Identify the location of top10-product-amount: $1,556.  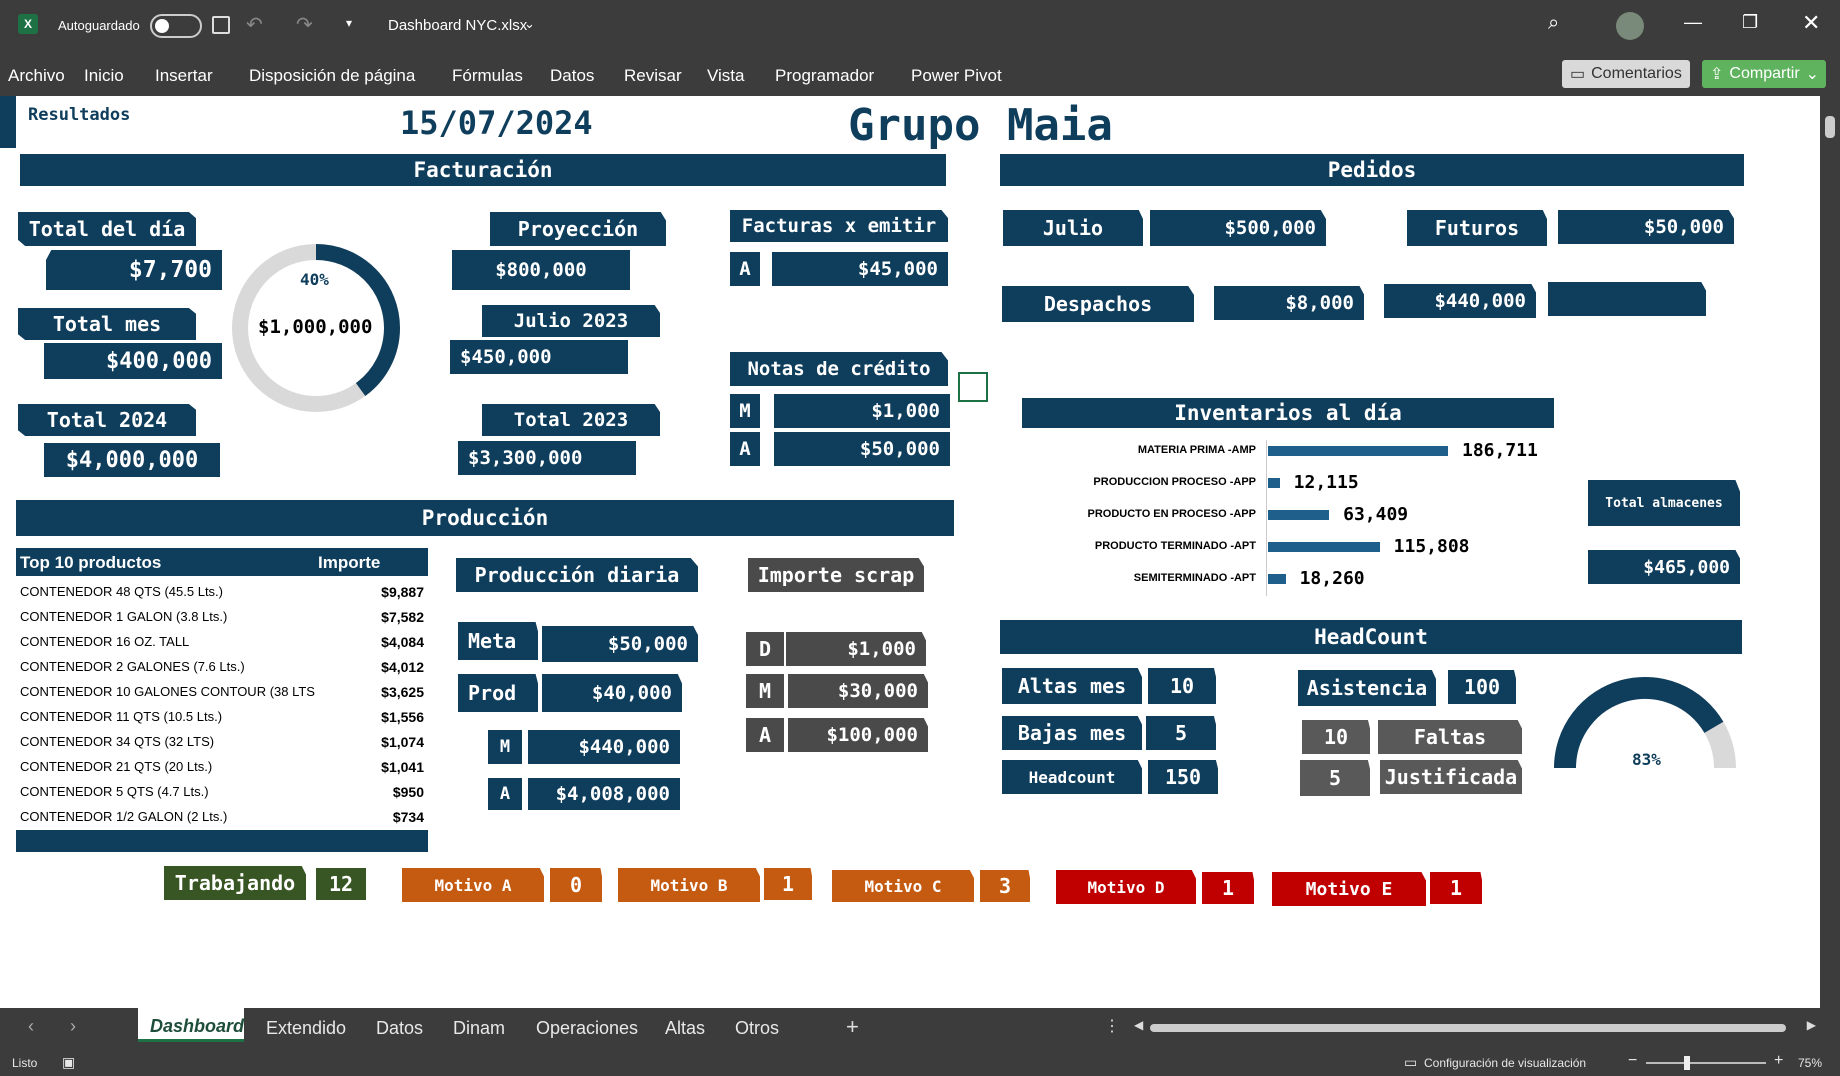
(402, 717).